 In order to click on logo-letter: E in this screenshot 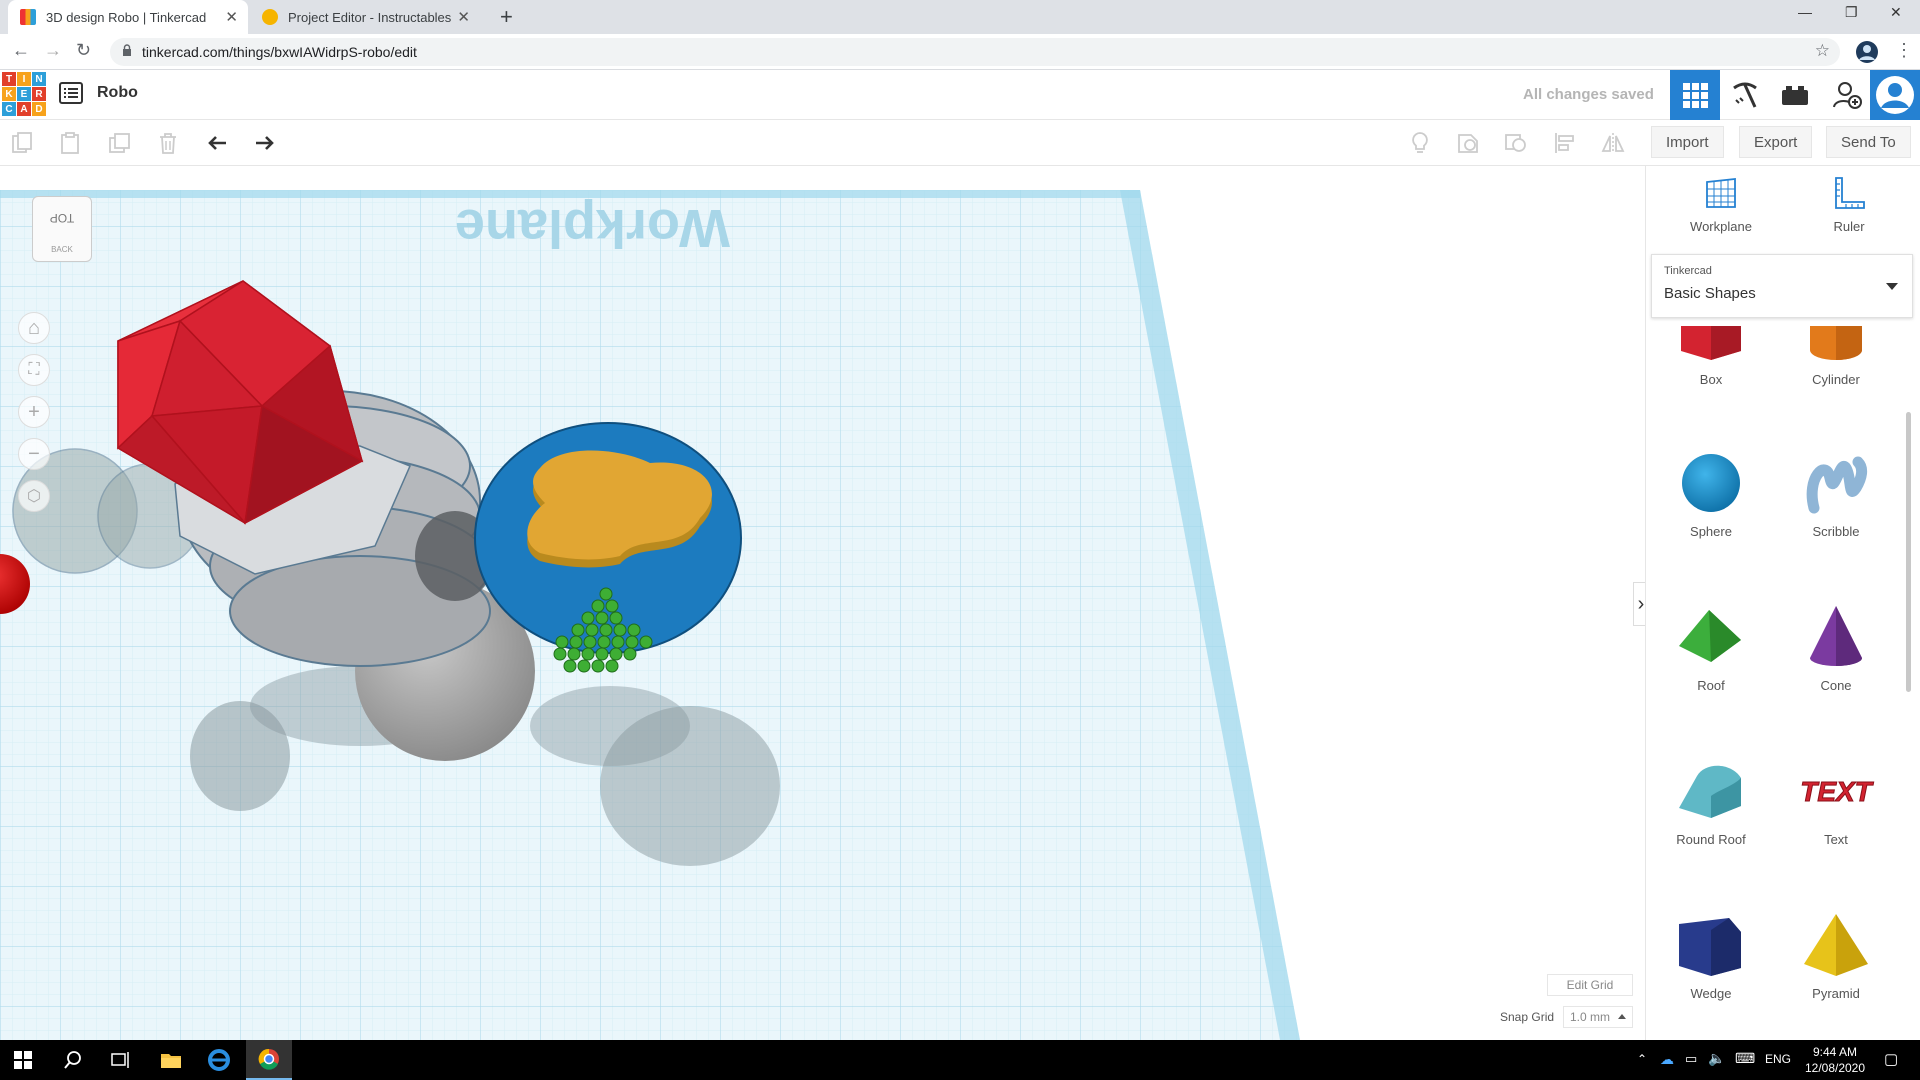, I will do `click(24, 94)`.